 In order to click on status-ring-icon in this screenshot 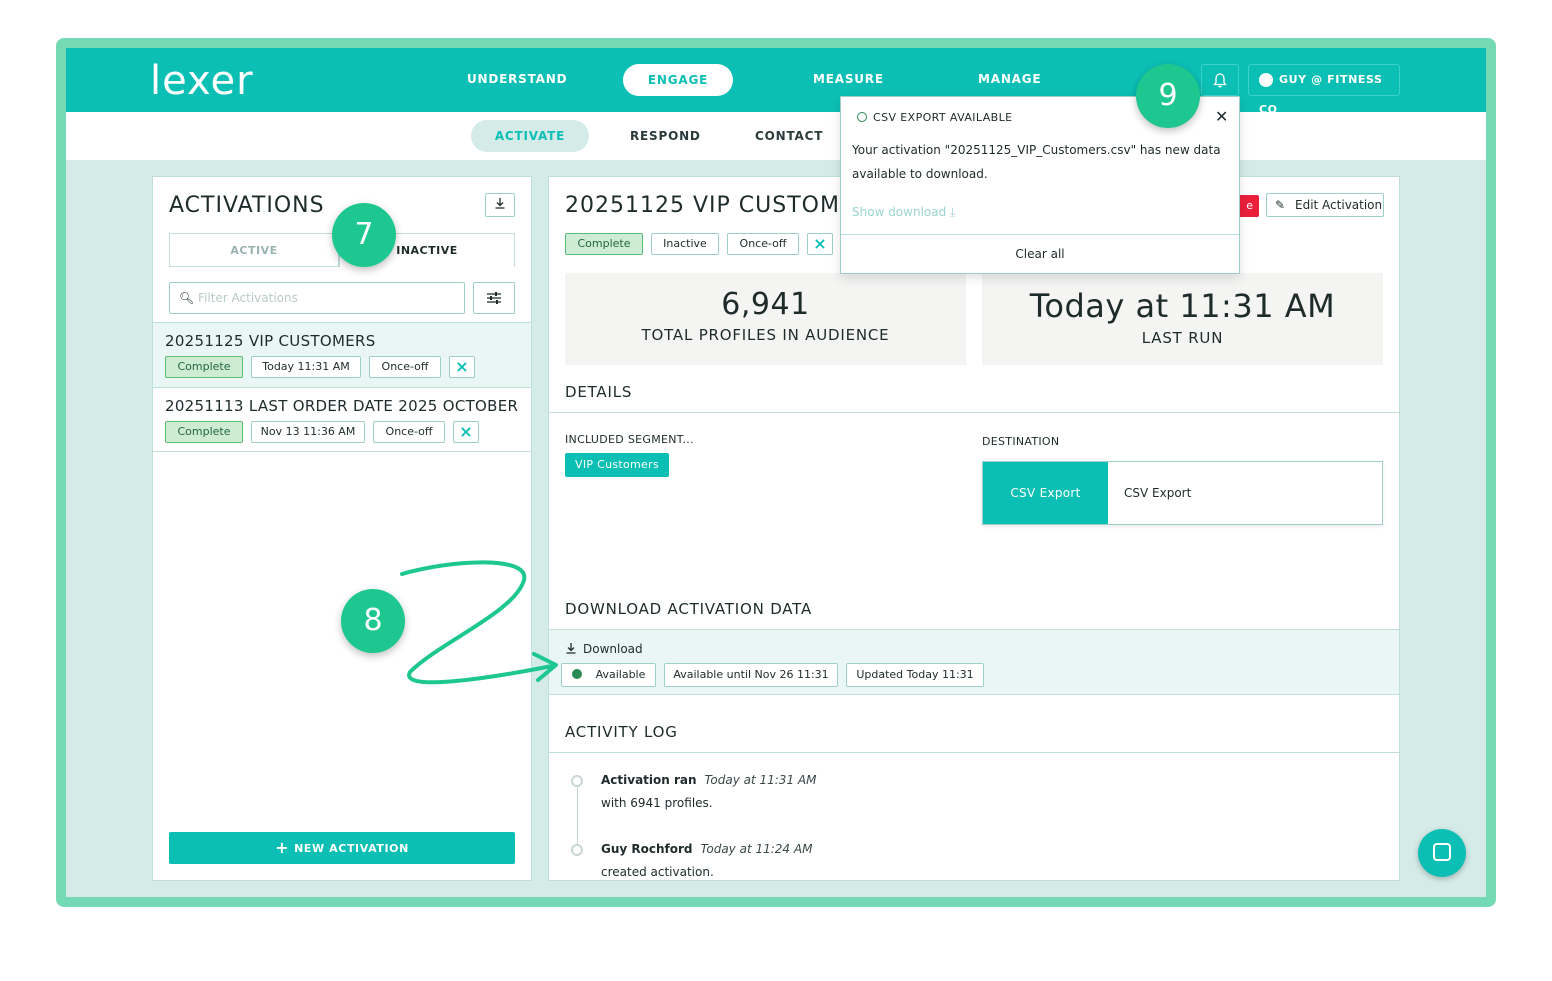, I will do `click(862, 117)`.